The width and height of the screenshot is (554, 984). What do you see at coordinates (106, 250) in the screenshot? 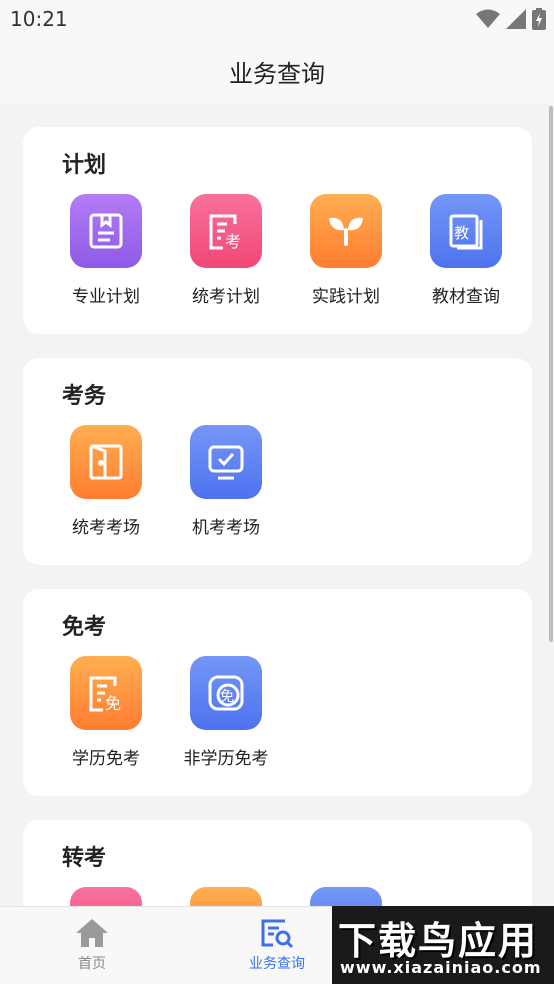
I see `item-major-plan: 专业计划` at bounding box center [106, 250].